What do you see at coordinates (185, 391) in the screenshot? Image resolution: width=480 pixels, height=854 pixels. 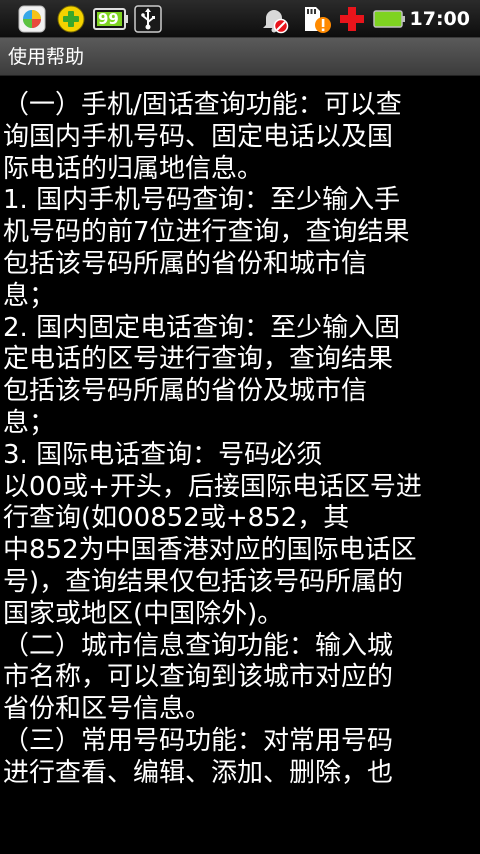 I see `help-line: 包括该号码所属的省份及城市信` at bounding box center [185, 391].